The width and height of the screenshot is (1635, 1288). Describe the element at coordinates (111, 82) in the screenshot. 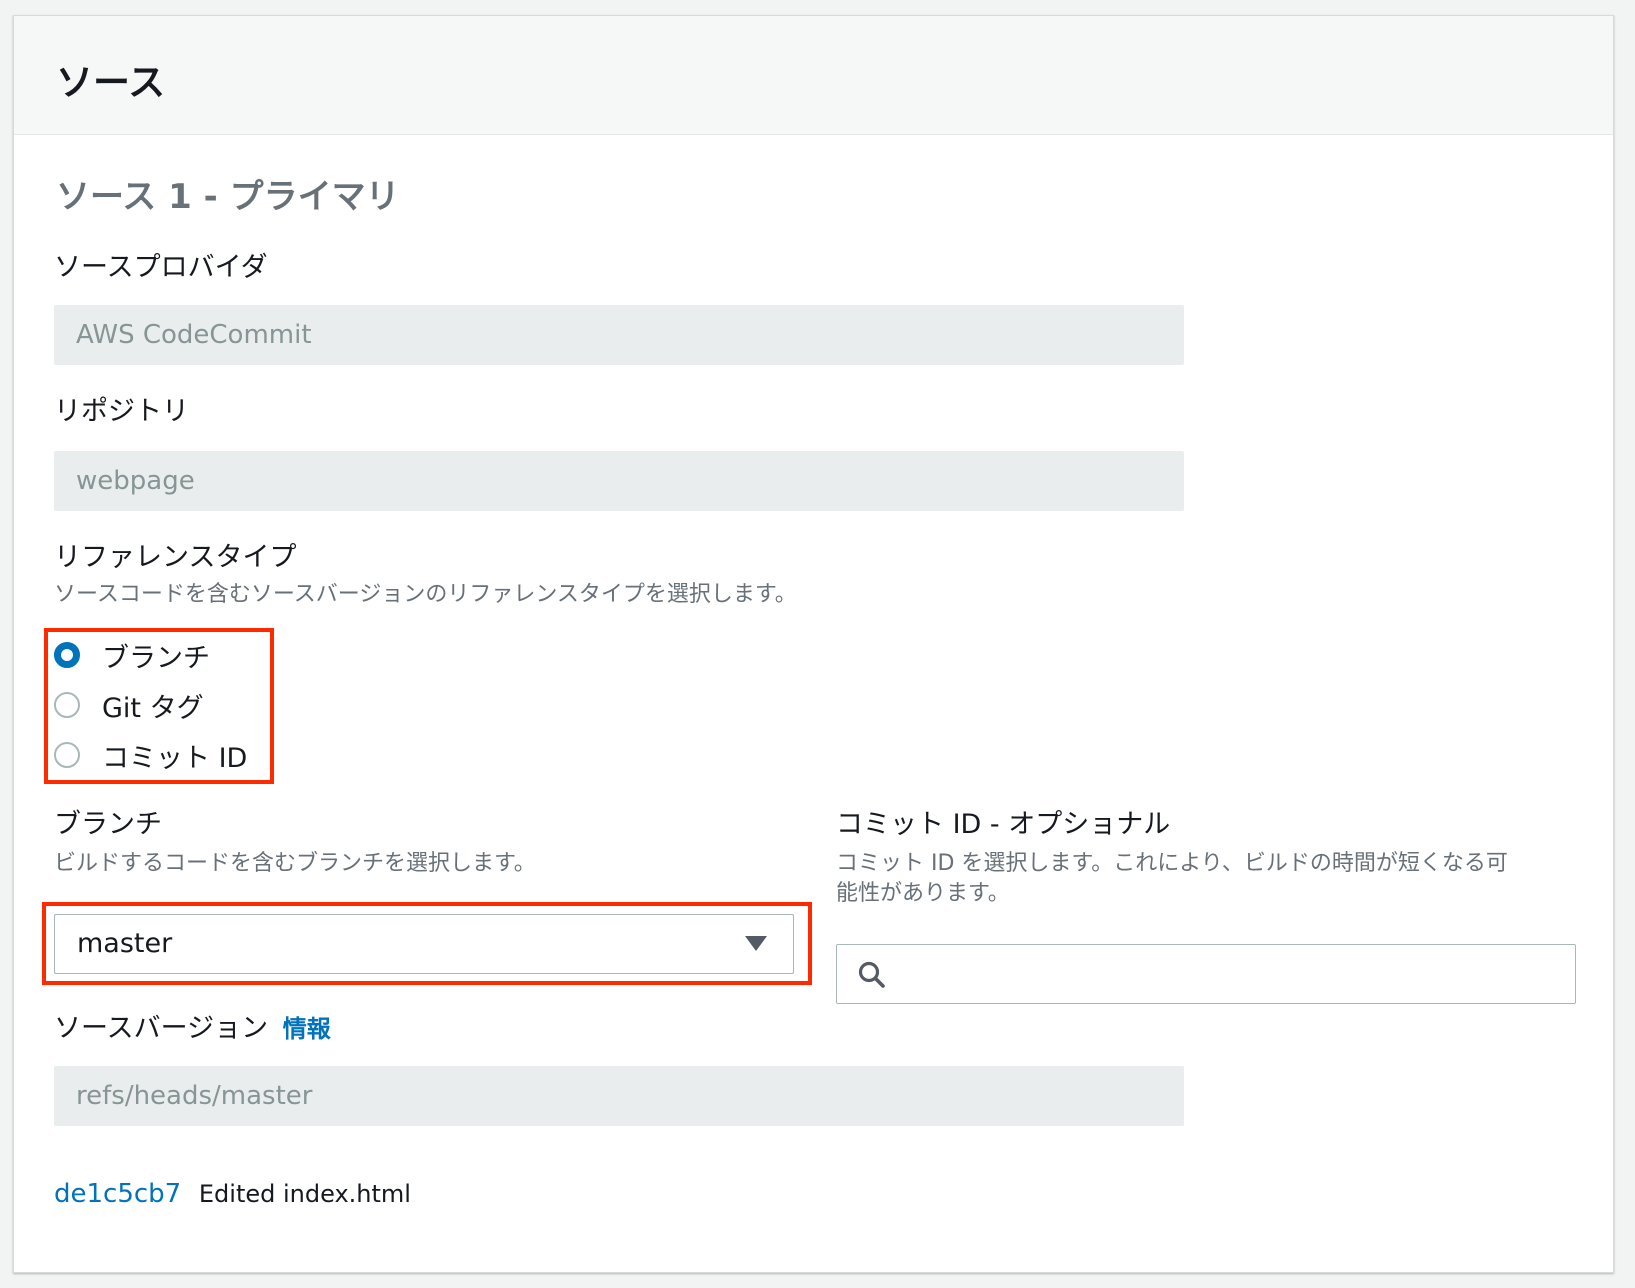

I see `panel-title: ソース` at that location.